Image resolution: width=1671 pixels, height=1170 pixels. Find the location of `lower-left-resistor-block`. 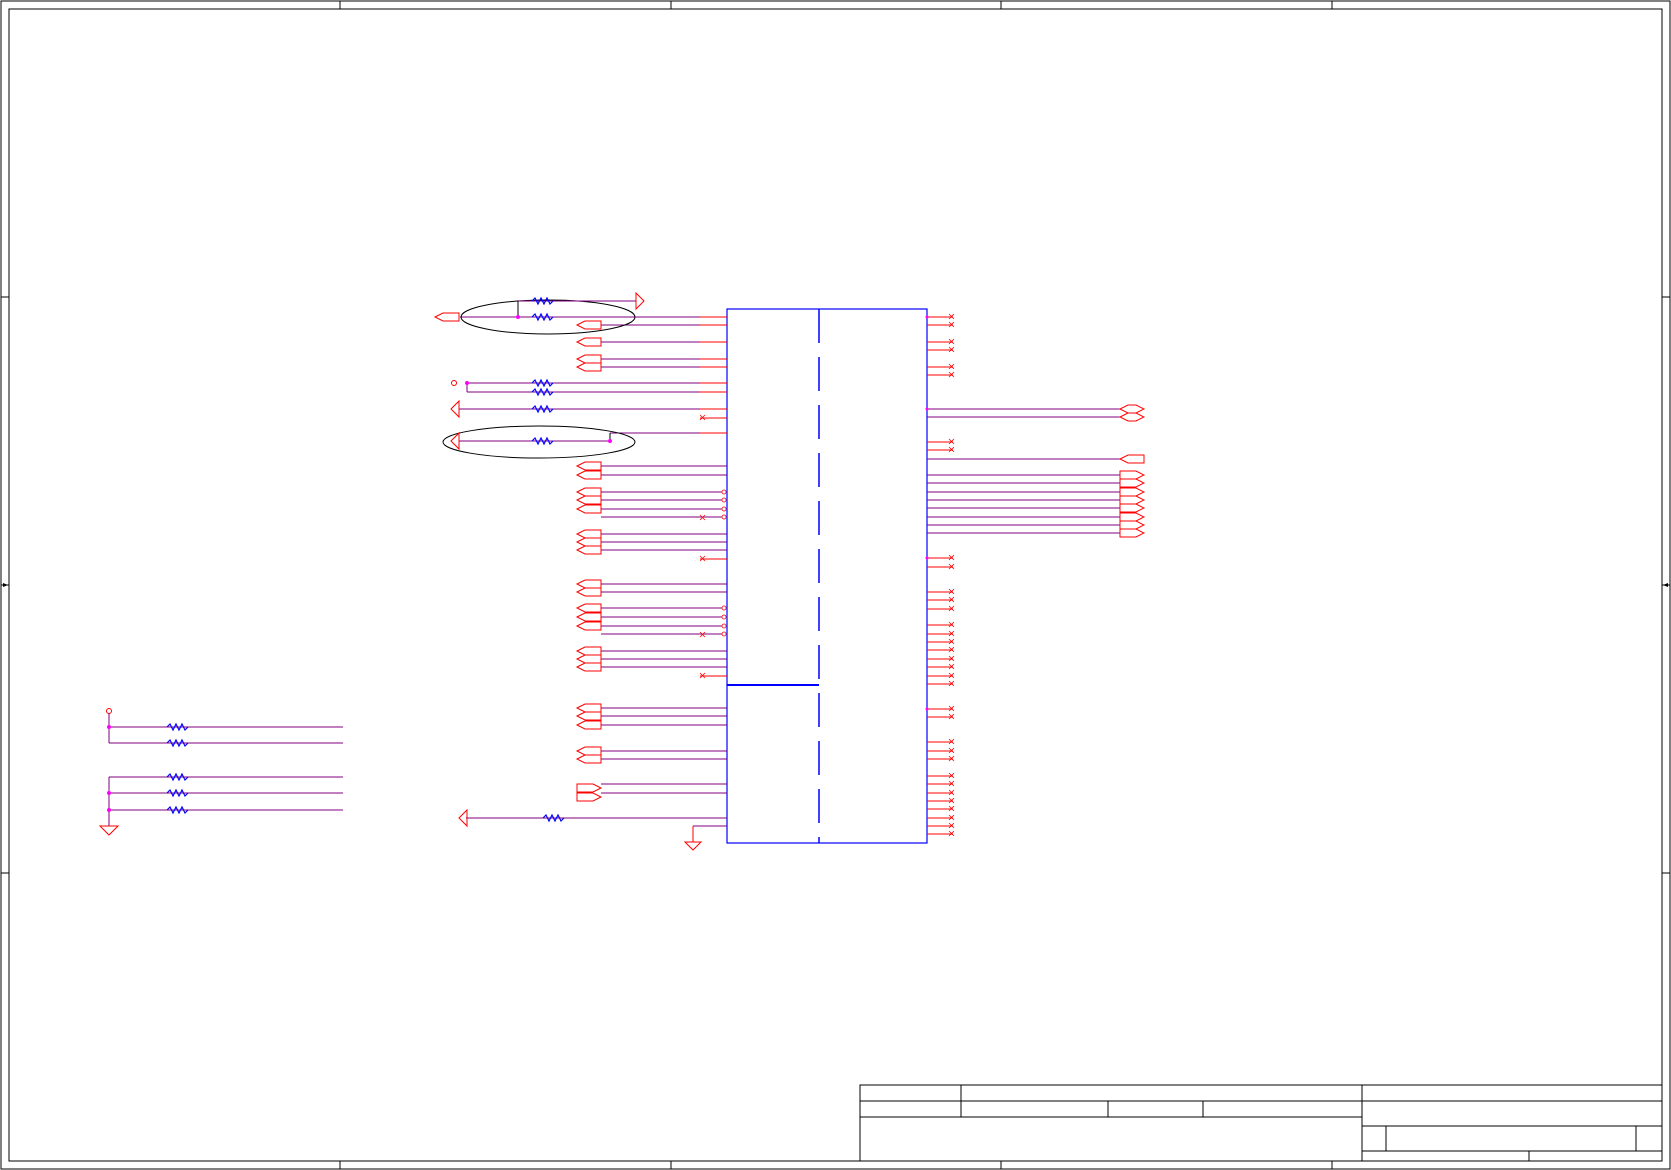

lower-left-resistor-block is located at coordinates (220, 772).